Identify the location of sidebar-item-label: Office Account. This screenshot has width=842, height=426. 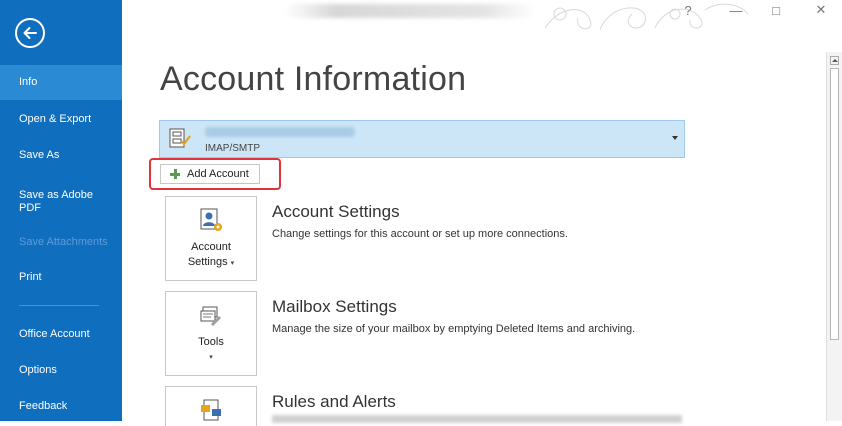
(54, 333).